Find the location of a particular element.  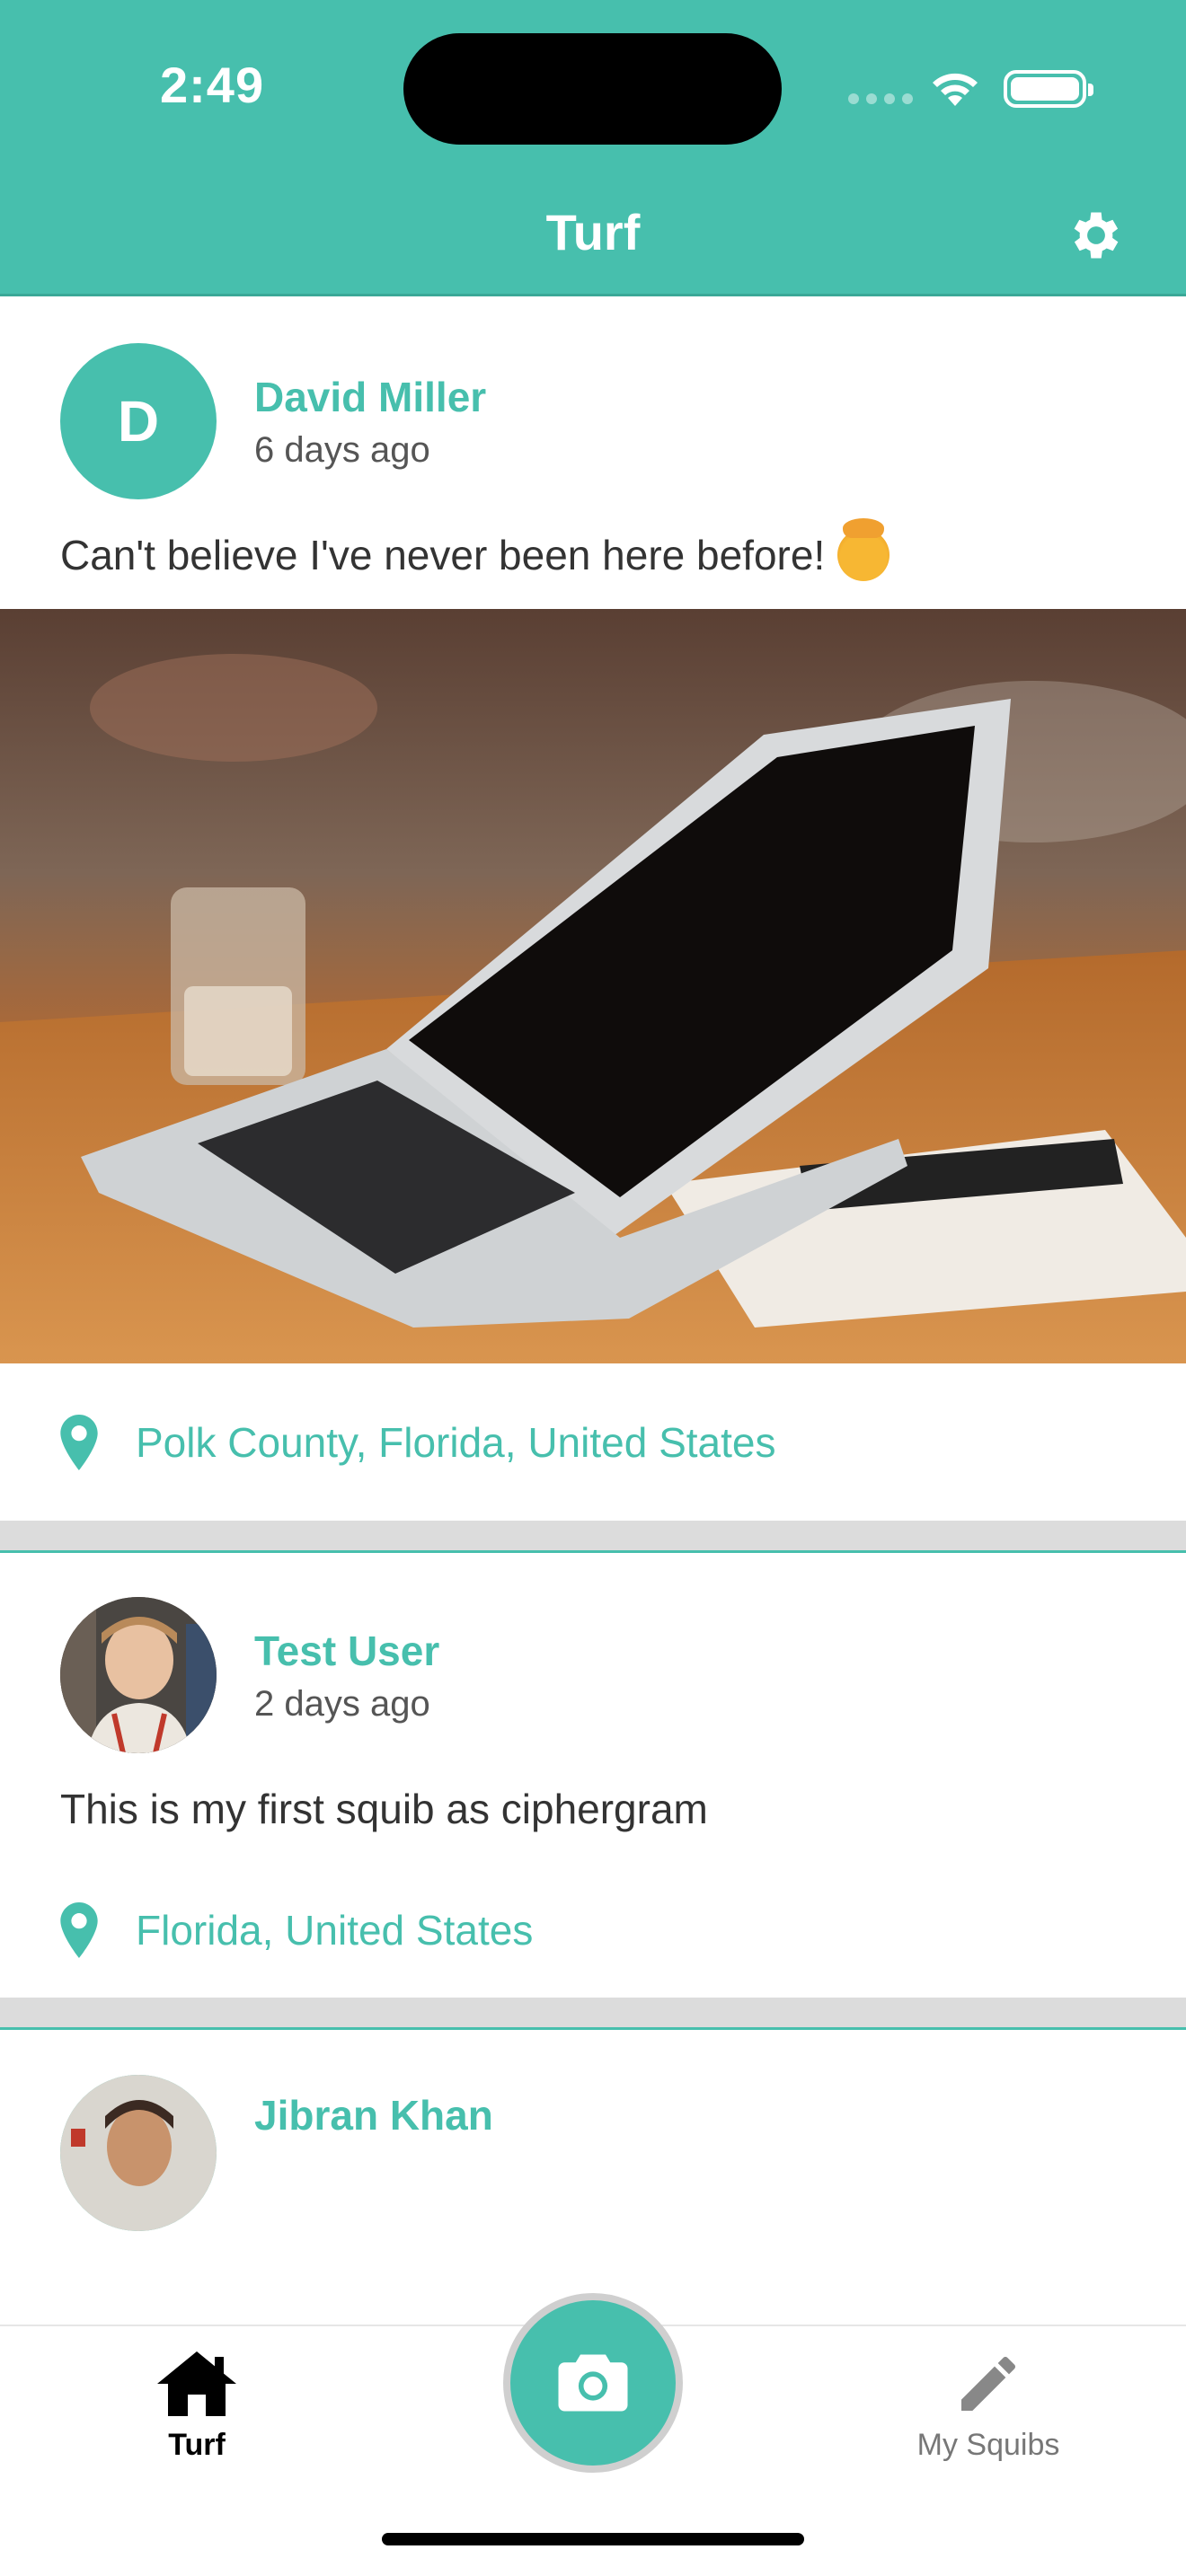

post-card: Jibran Khan is located at coordinates (593, 2131).